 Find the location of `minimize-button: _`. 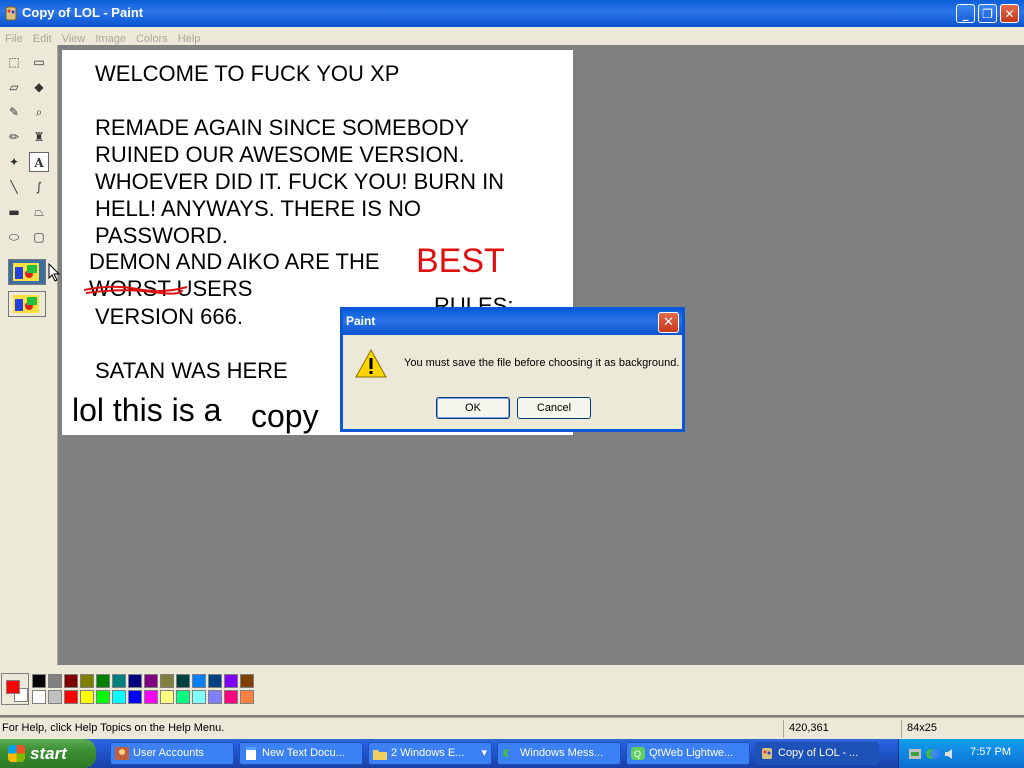

minimize-button: _ is located at coordinates (965, 13).